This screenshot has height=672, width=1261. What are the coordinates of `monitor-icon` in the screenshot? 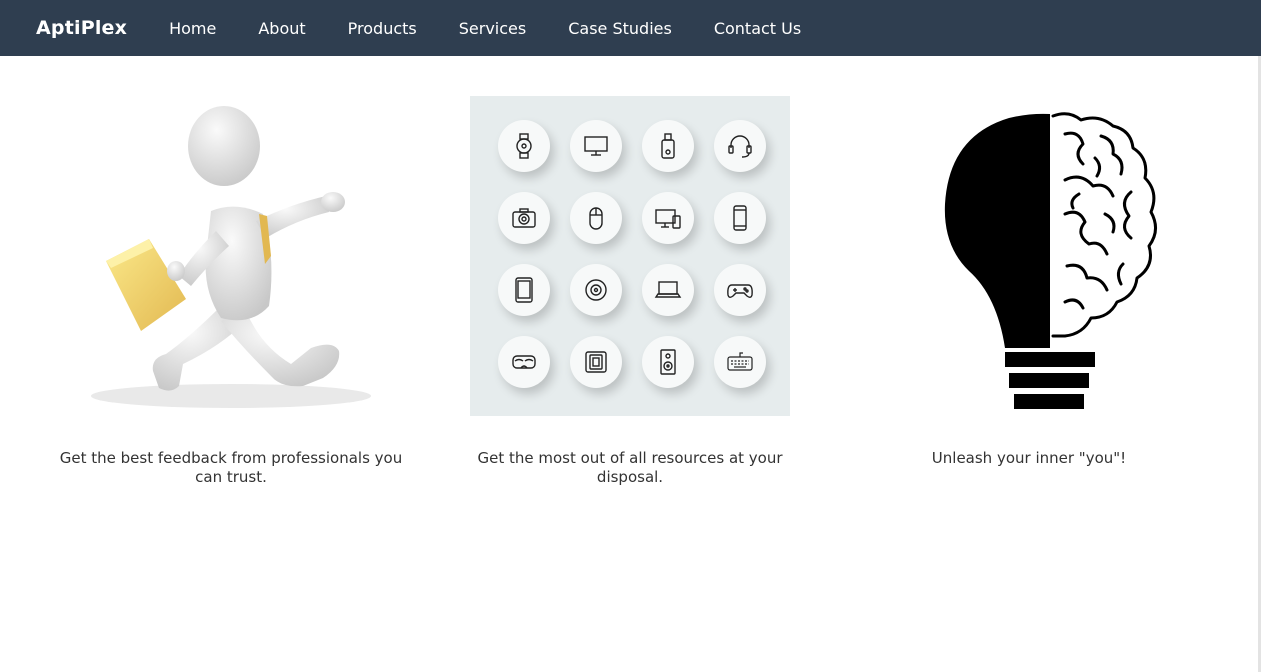 It's located at (596, 146).